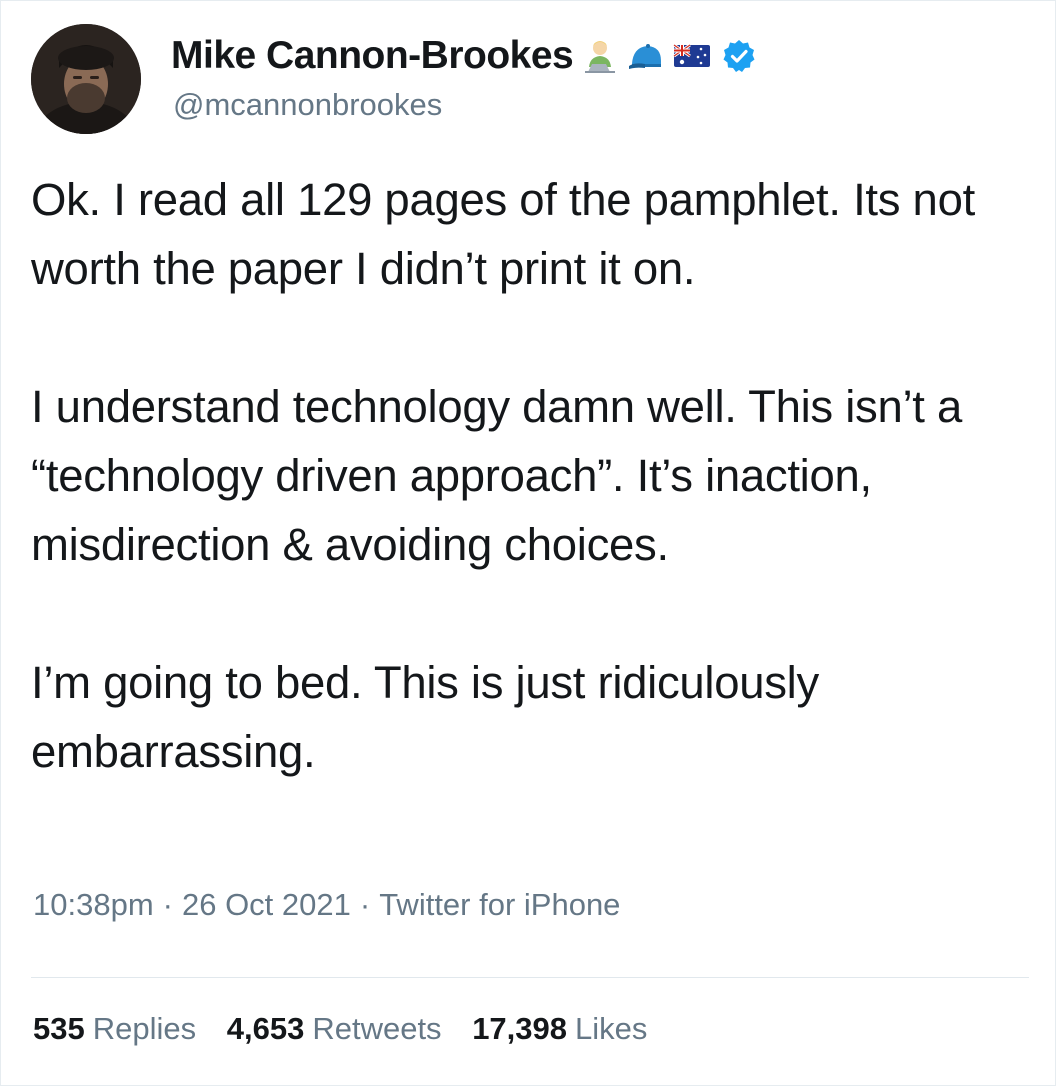  I want to click on replies-stat: 535 Replies, so click(114, 1028).